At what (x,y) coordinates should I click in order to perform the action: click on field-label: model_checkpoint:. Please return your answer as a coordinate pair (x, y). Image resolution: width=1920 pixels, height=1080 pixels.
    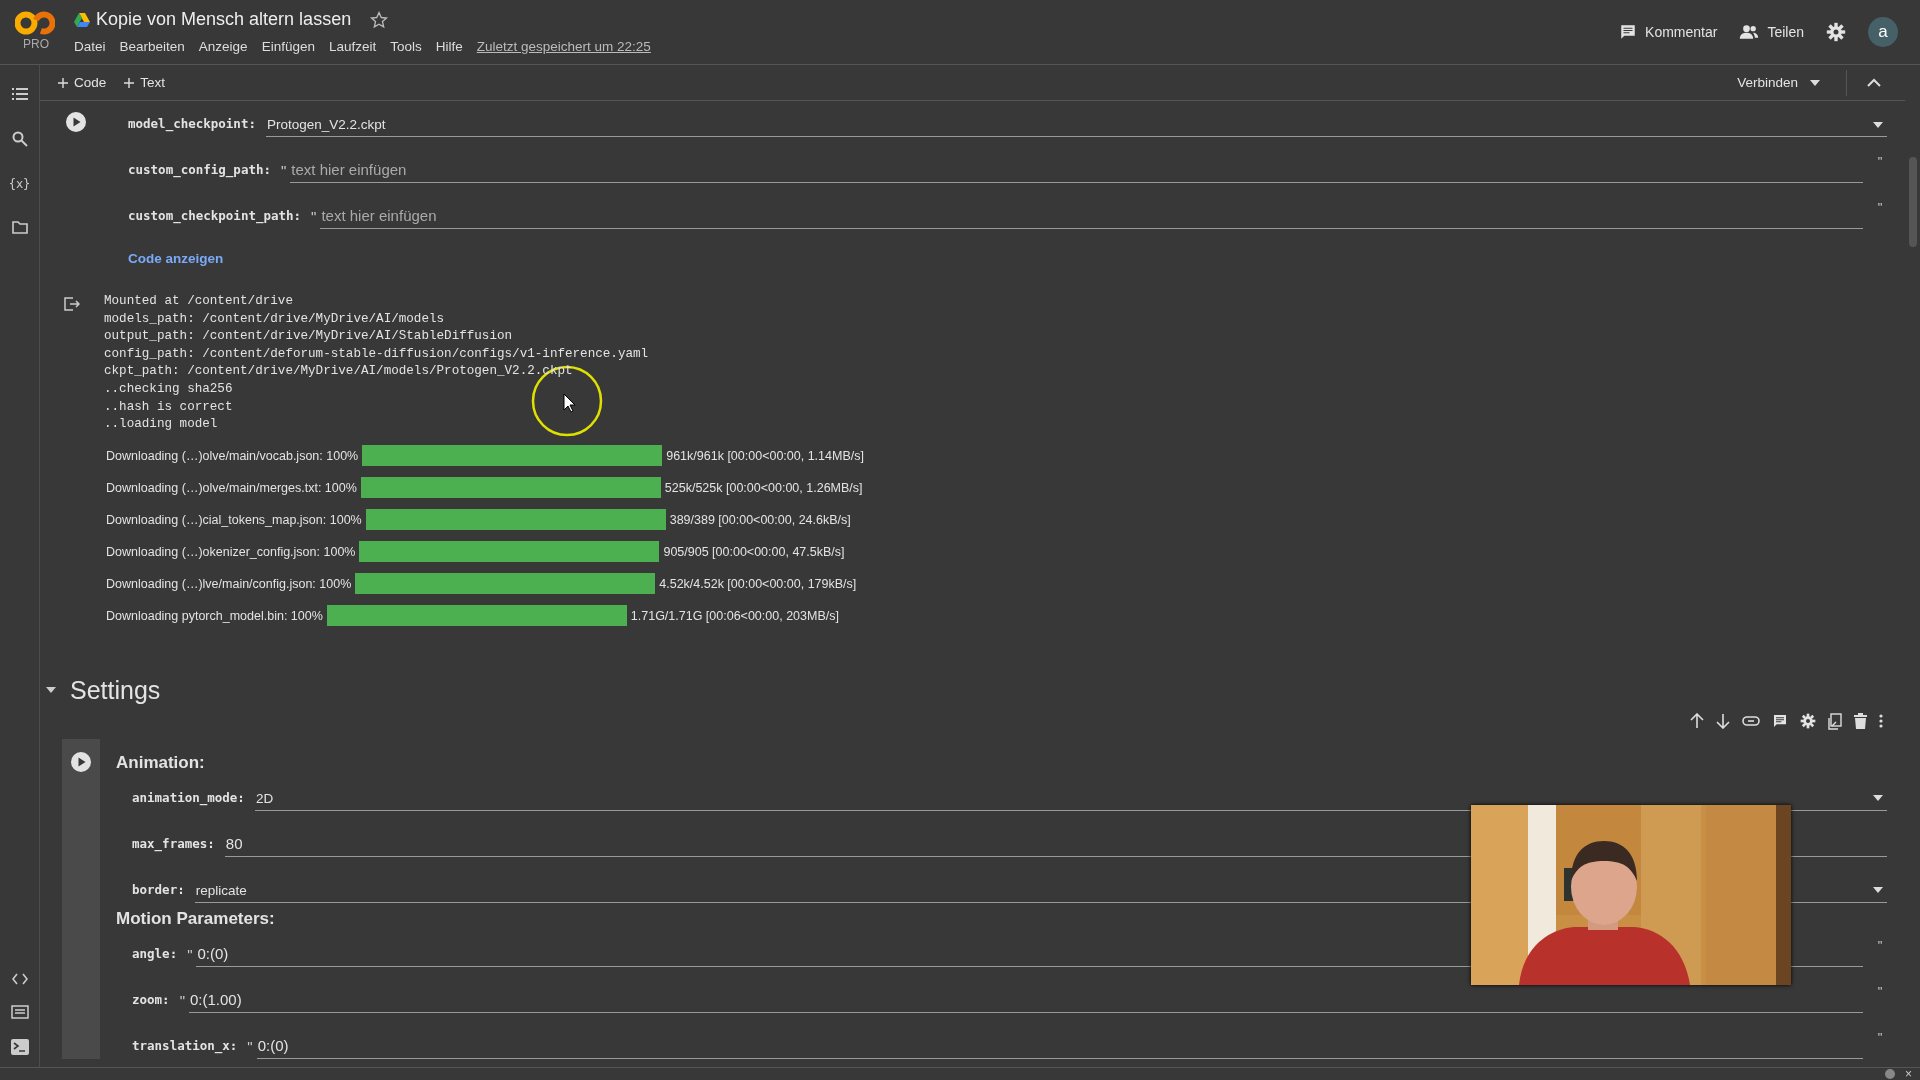
    Looking at the image, I should click on (192, 125).